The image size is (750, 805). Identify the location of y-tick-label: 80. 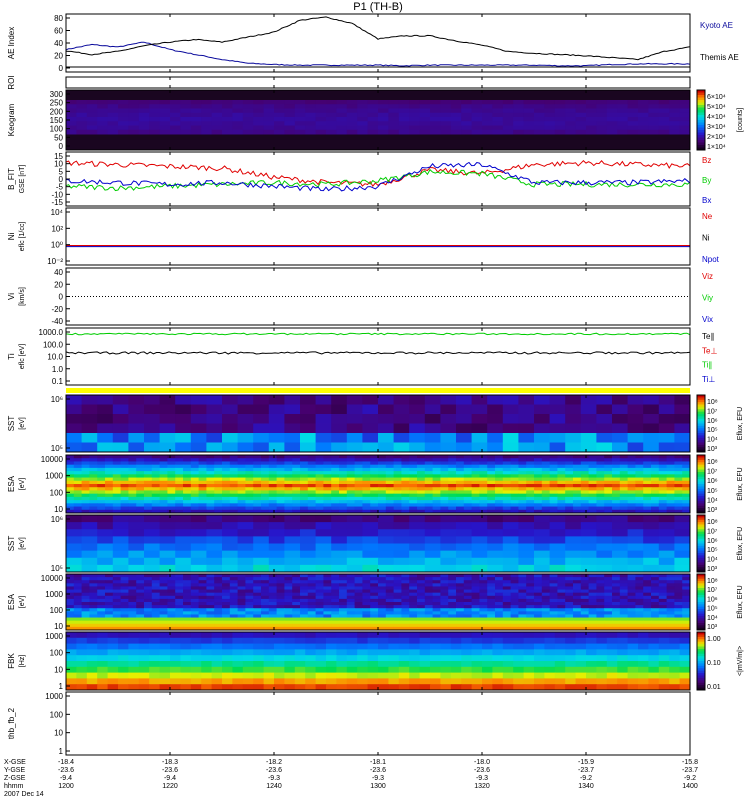
(58, 18).